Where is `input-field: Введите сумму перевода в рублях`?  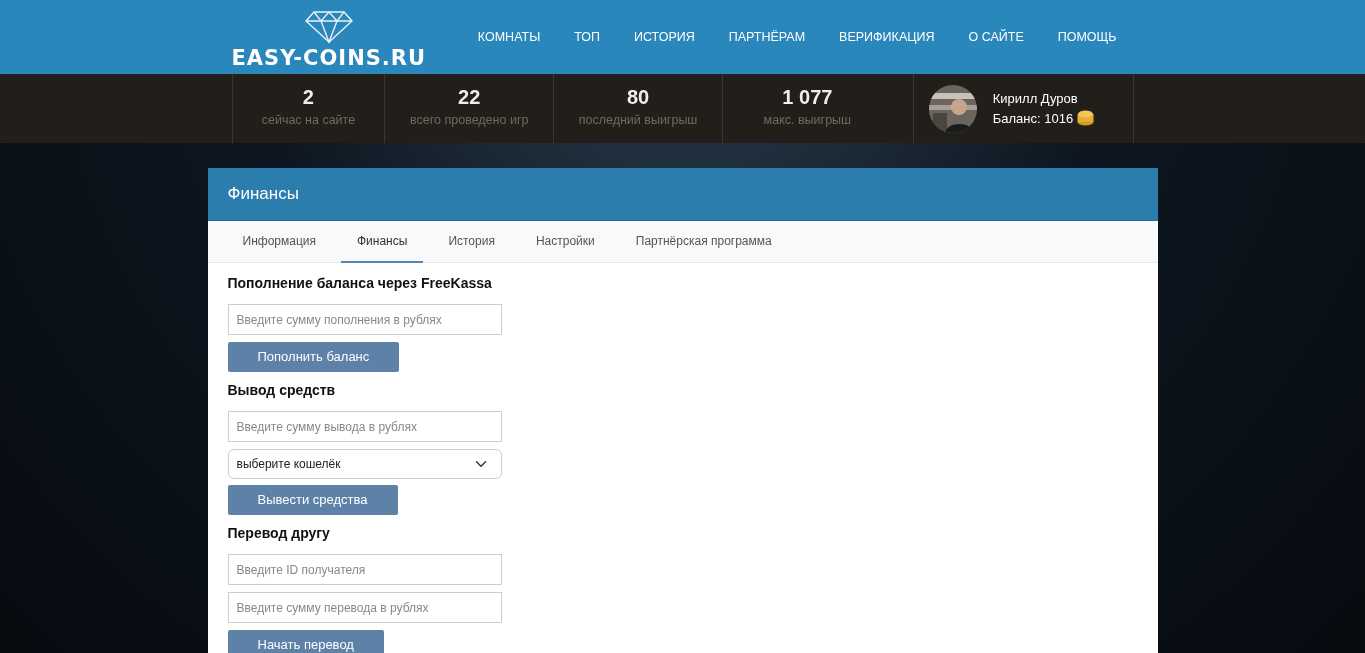 input-field: Введите сумму перевода в рублях is located at coordinates (364, 607).